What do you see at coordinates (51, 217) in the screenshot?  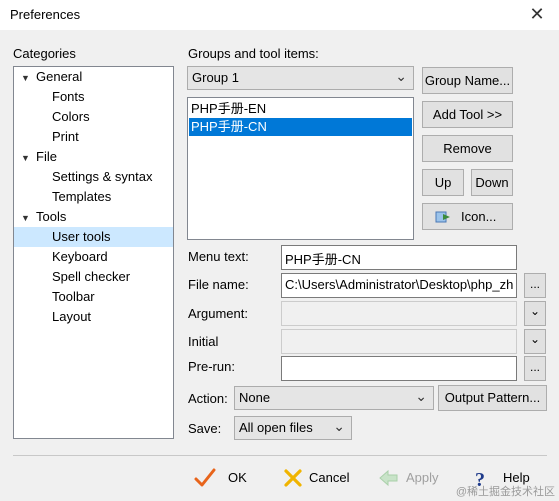 I see `tree-item-tools: Tools` at bounding box center [51, 217].